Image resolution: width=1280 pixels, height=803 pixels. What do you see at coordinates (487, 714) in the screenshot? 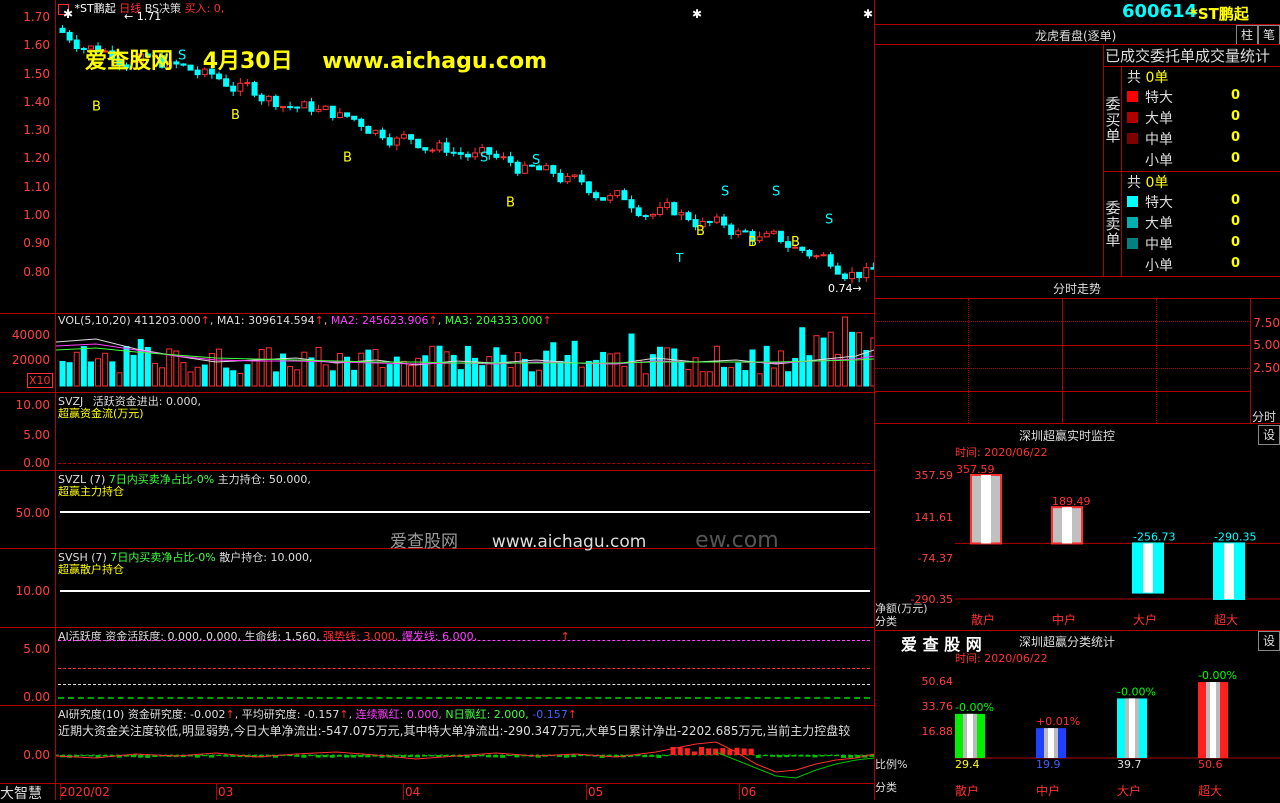
I see `ai-research-n-red: N日飘红: 2.000,` at bounding box center [487, 714].